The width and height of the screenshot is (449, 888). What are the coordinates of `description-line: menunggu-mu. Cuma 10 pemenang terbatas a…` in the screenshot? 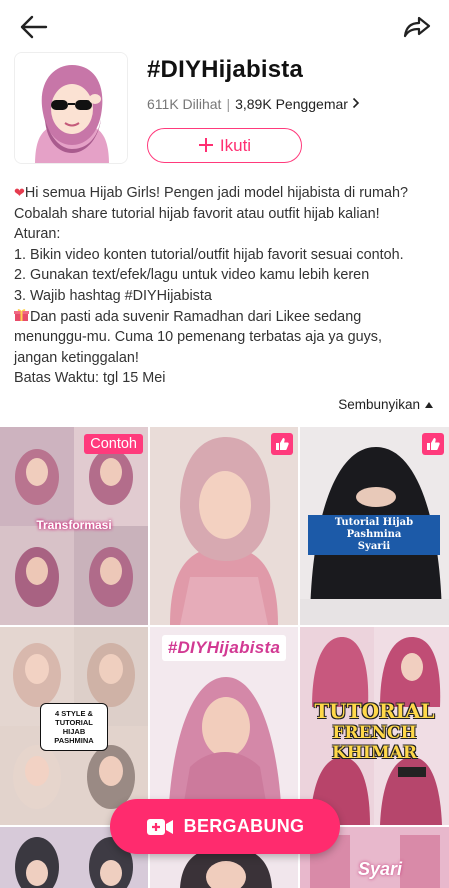 It's located at (198, 337).